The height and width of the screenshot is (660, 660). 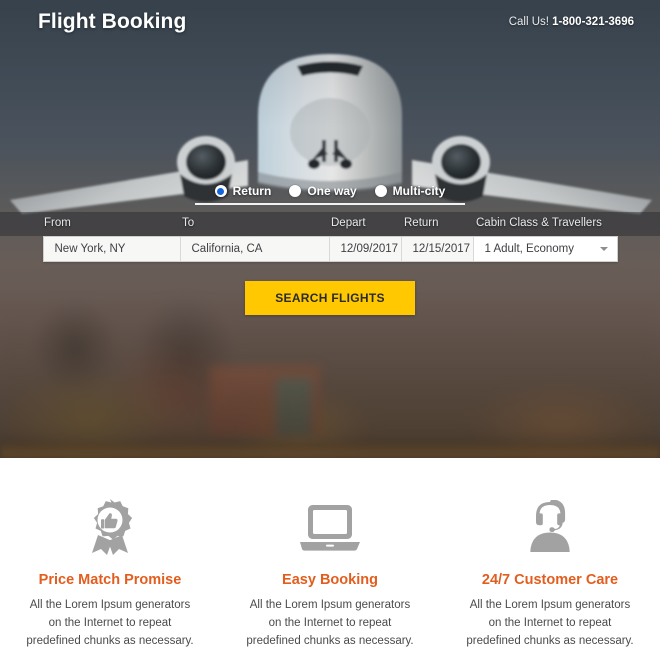 What do you see at coordinates (252, 191) in the screenshot?
I see `trip-type-return-label: Return` at bounding box center [252, 191].